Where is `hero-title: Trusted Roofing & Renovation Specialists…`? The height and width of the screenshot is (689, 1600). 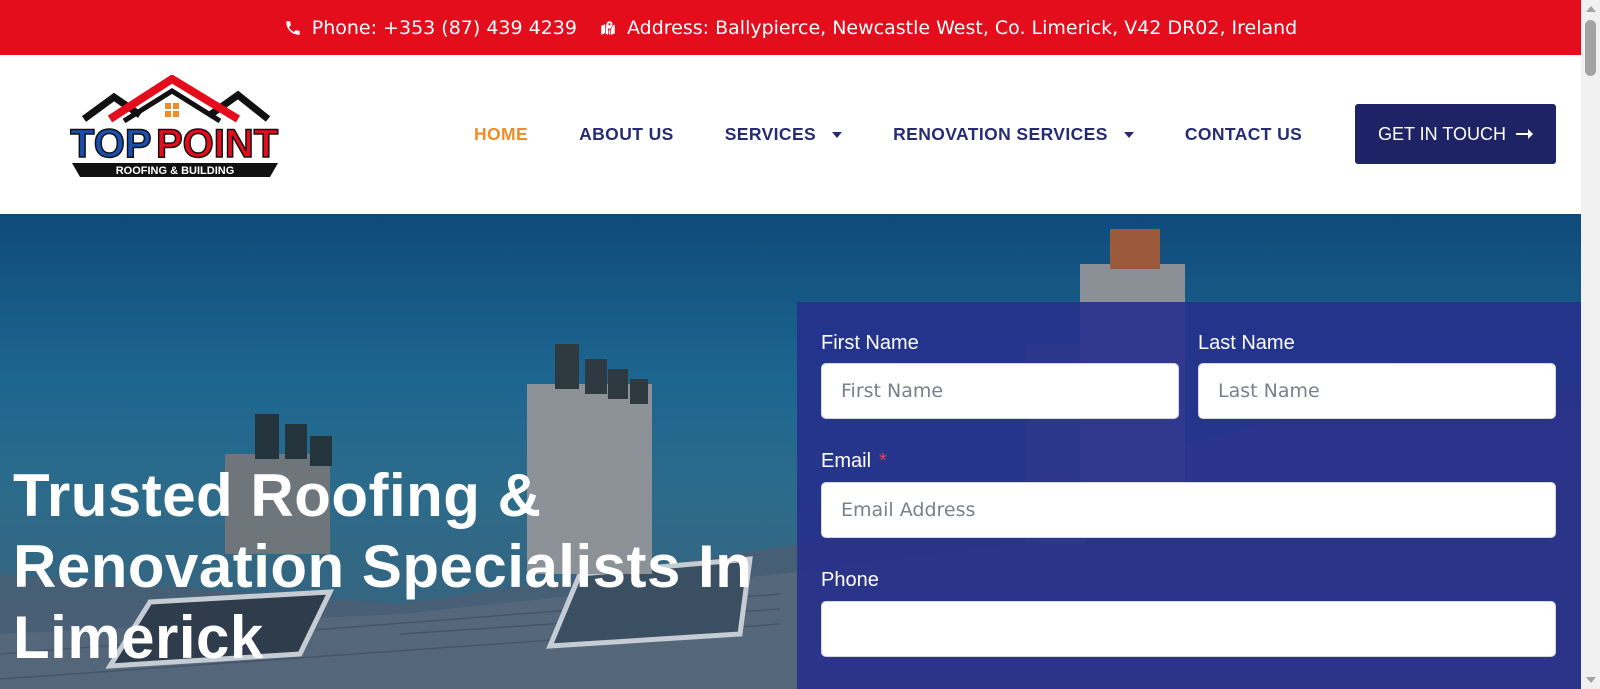 hero-title: Trusted Roofing & Renovation Specialists… is located at coordinates (383, 566).